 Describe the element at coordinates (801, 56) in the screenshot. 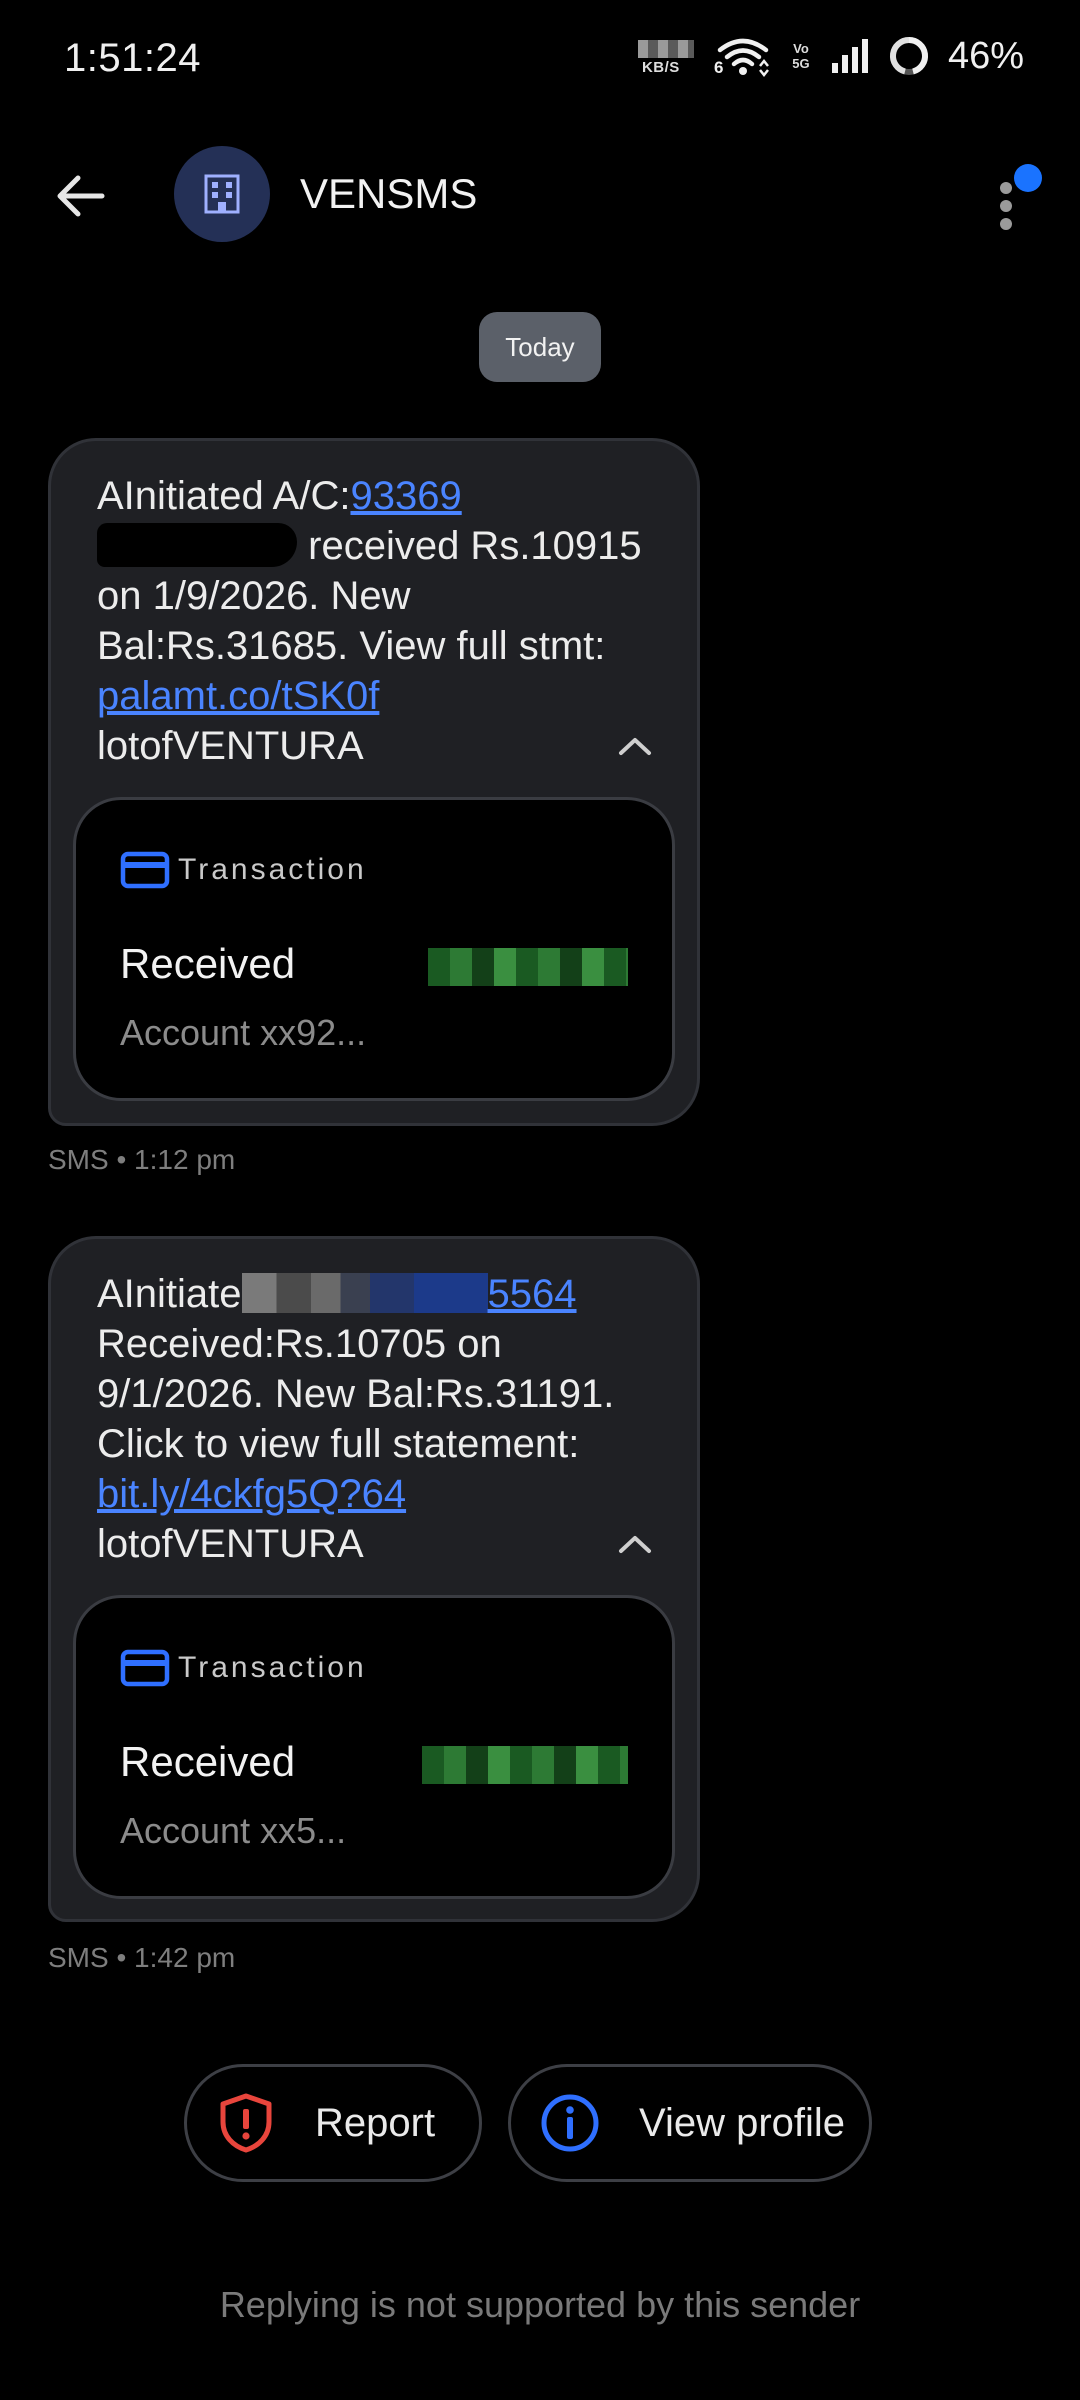

I see `volte-icon: Vo 5G` at that location.